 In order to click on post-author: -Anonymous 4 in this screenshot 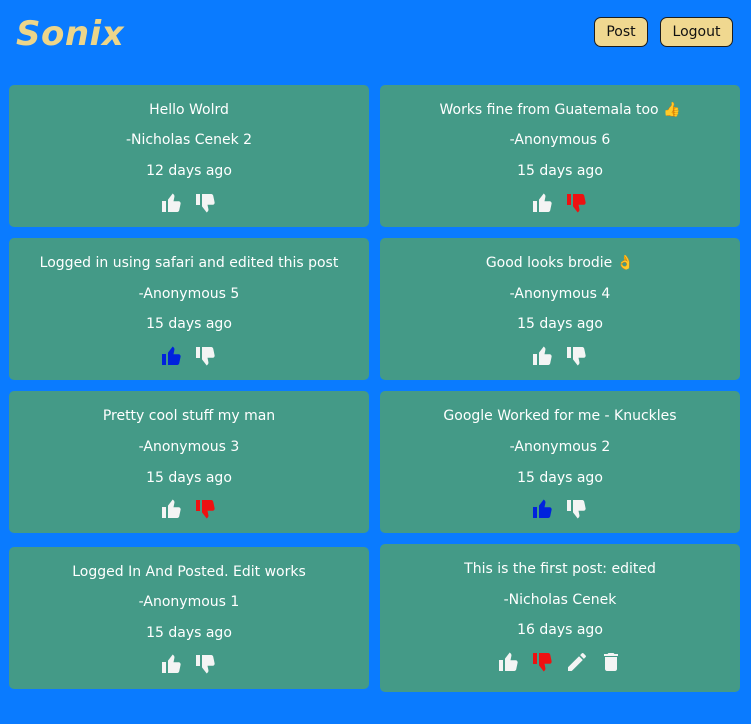, I will do `click(560, 294)`.